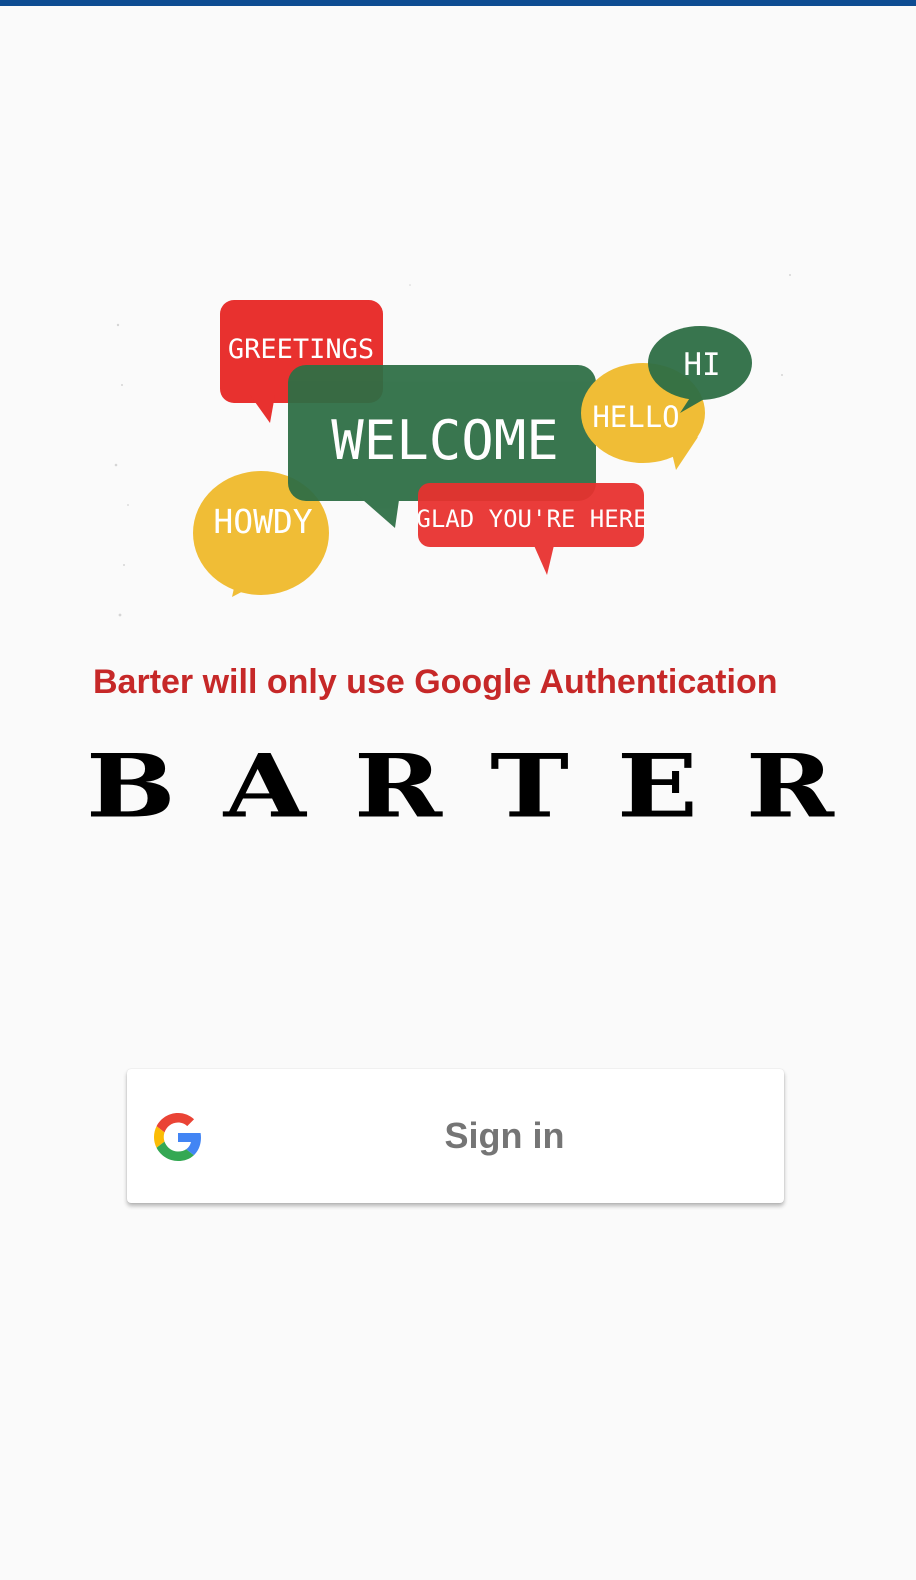  I want to click on svg-text: GLAD YOU'RE HERE, so click(531, 519).